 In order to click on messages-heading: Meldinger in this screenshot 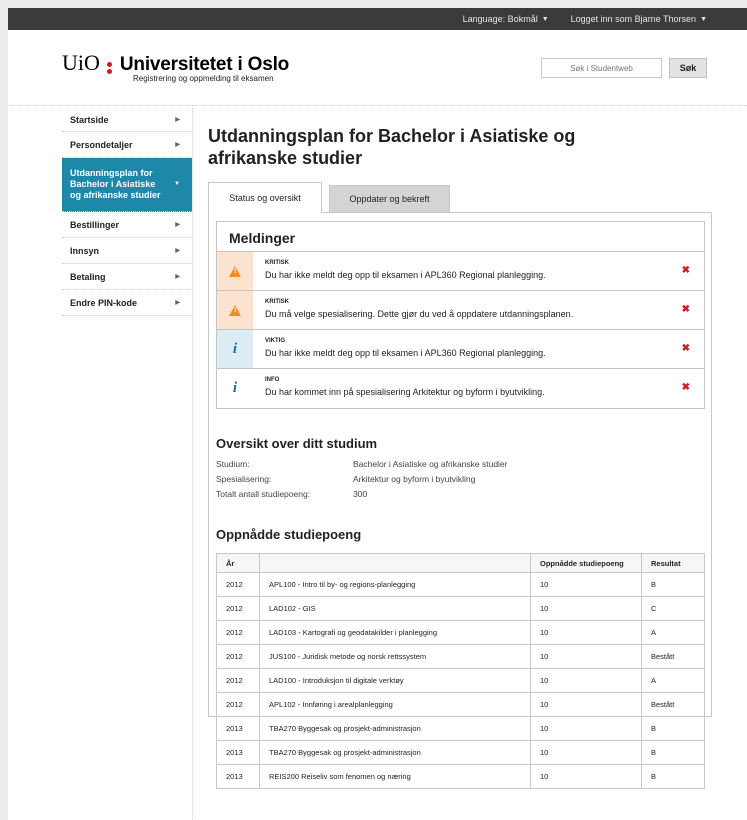, I will do `click(460, 237)`.